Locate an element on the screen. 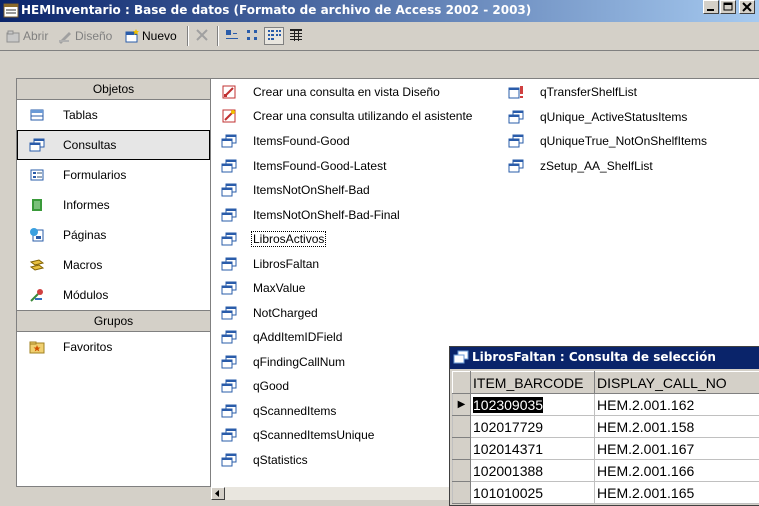 Image resolution: width=759 pixels, height=506 pixels. scroll-left-button is located at coordinates (218, 493).